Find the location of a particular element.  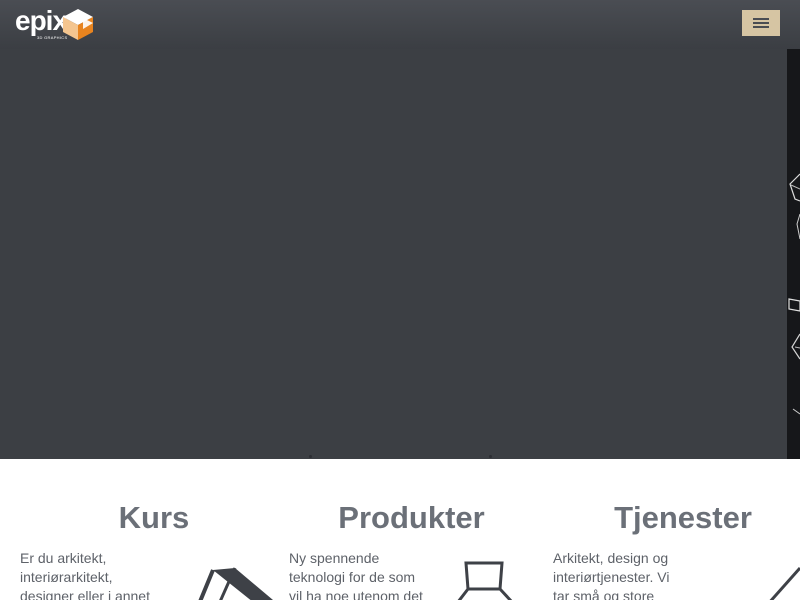

top-navbar: epix 3D GRAPHICS is located at coordinates (400, 24).